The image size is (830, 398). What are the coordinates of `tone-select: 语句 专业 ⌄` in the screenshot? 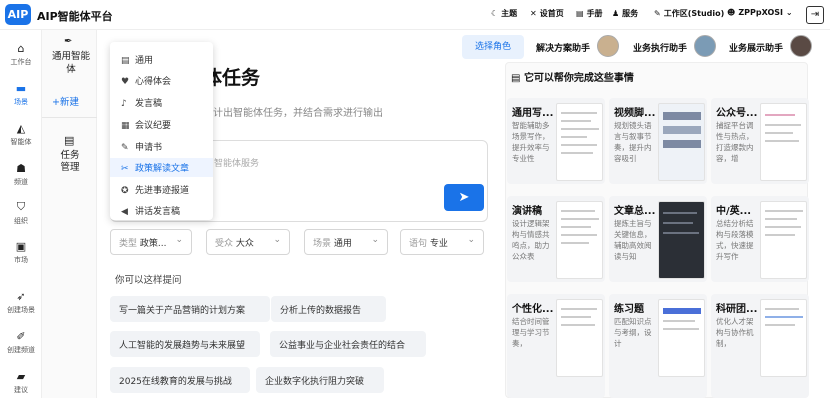 It's located at (442, 242).